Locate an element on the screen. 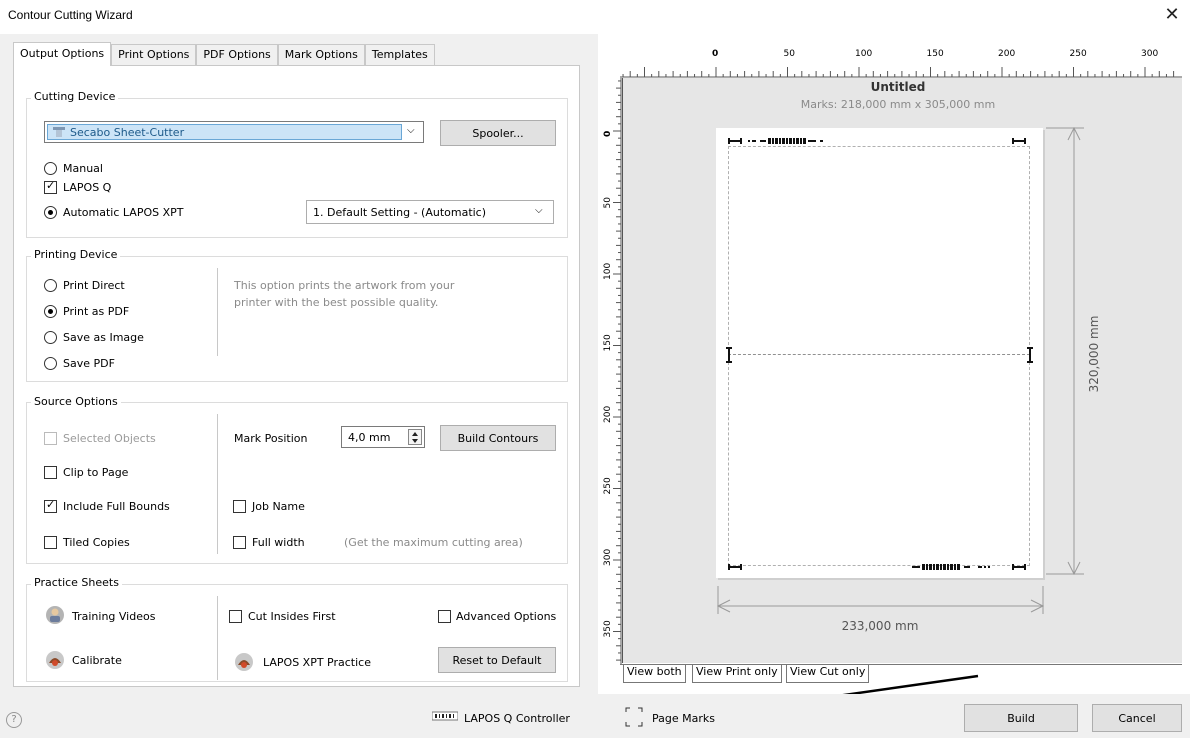  mark-position-stepper: 4,0 mm is located at coordinates (383, 437).